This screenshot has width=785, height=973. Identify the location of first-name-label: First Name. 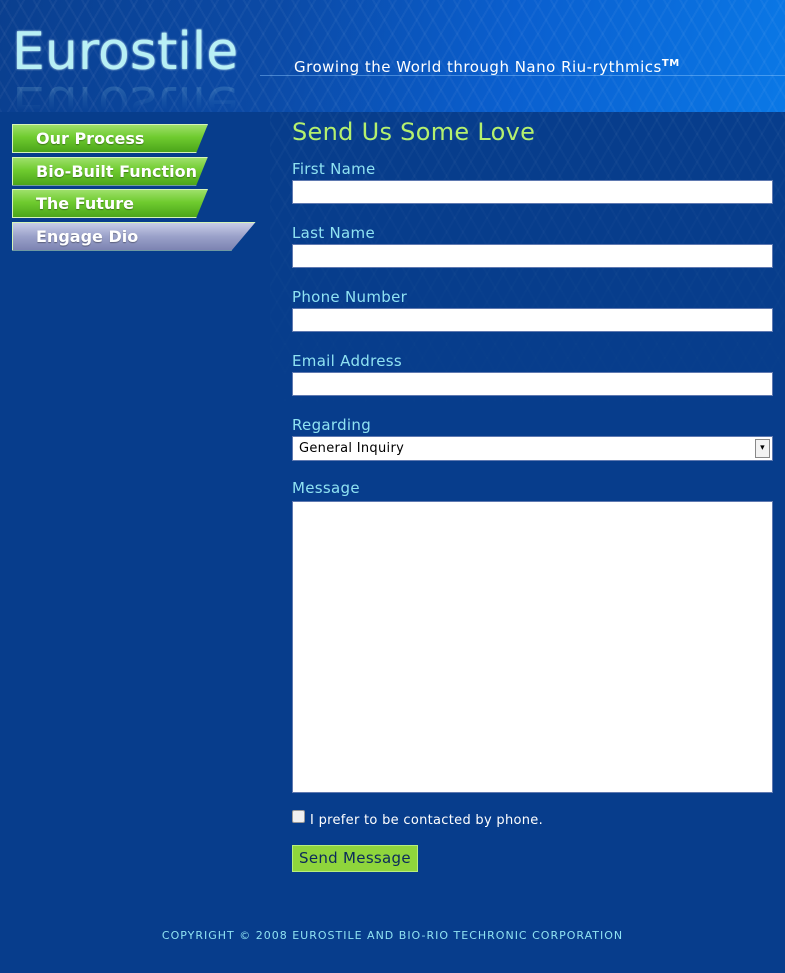
(334, 169).